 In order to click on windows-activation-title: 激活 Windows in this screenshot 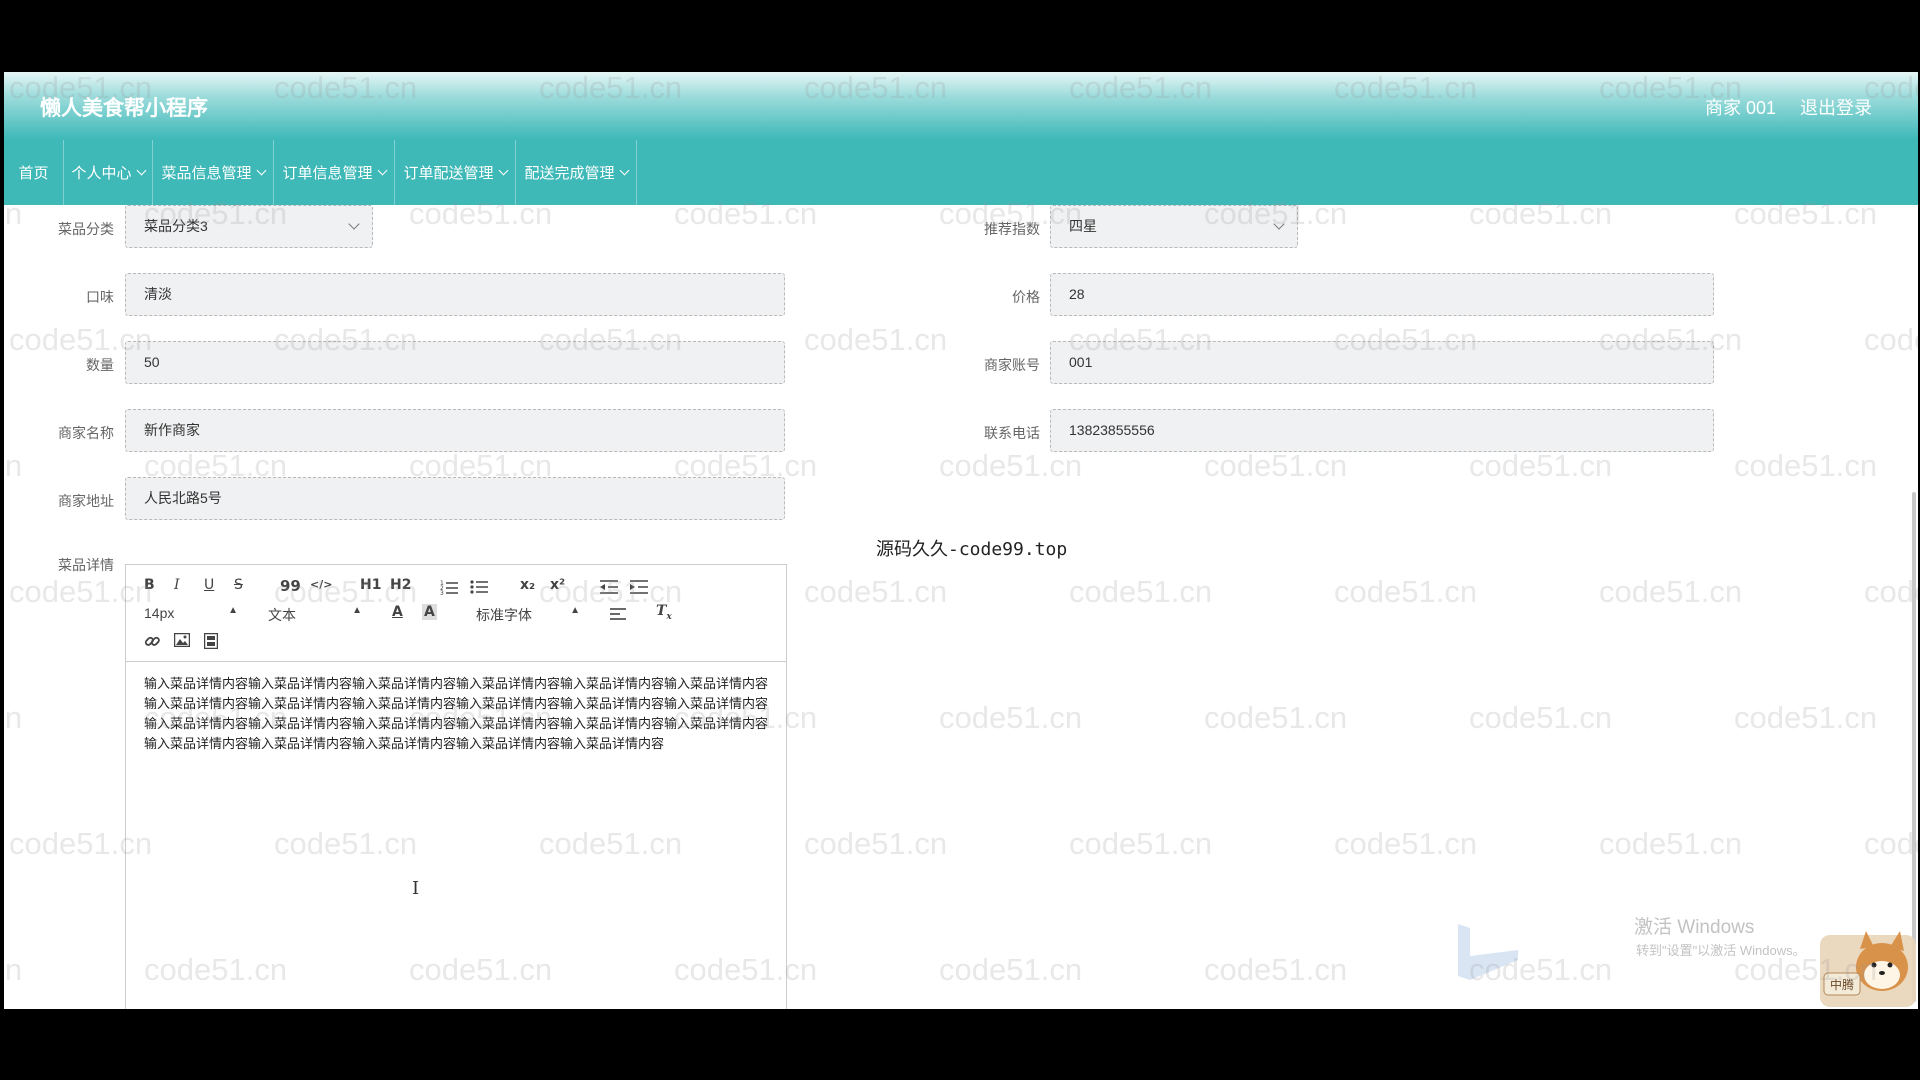, I will do `click(1694, 927)`.